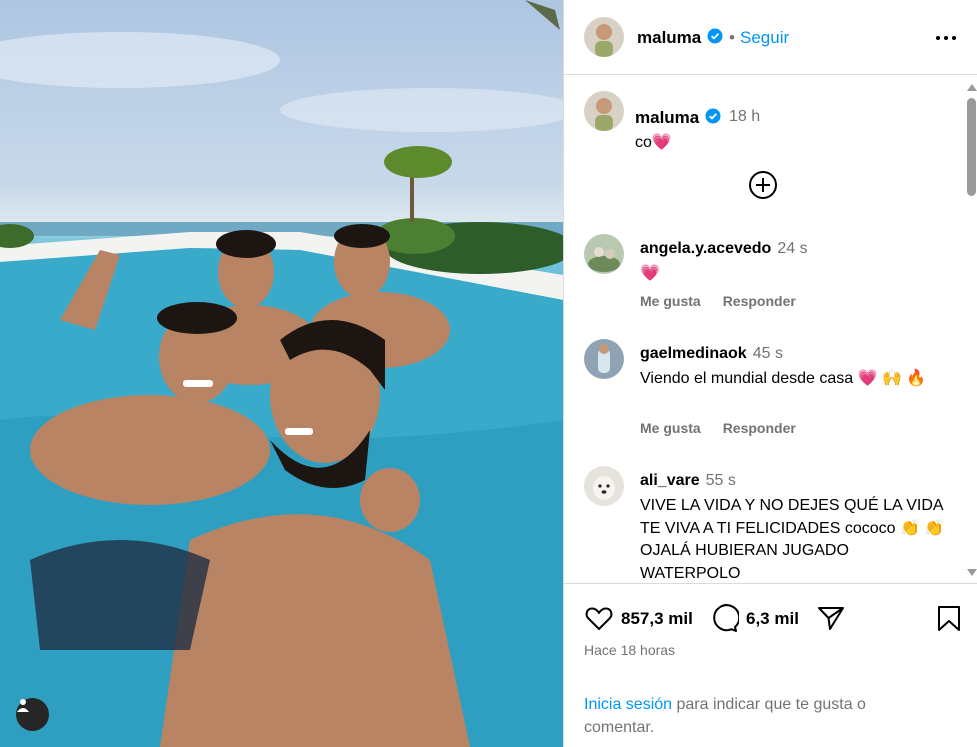  I want to click on caption-text: co💗, so click(653, 142).